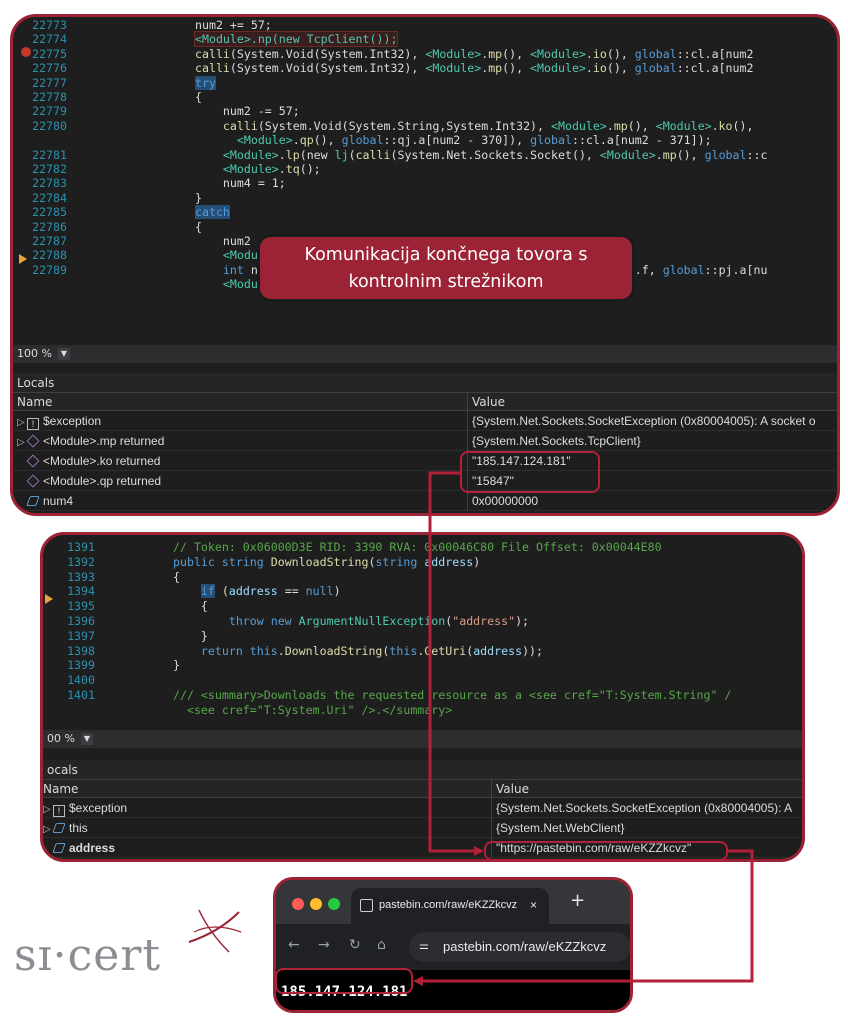  What do you see at coordinates (128, 945) in the screenshot?
I see `si-cert-logo: sɪ·cert` at bounding box center [128, 945].